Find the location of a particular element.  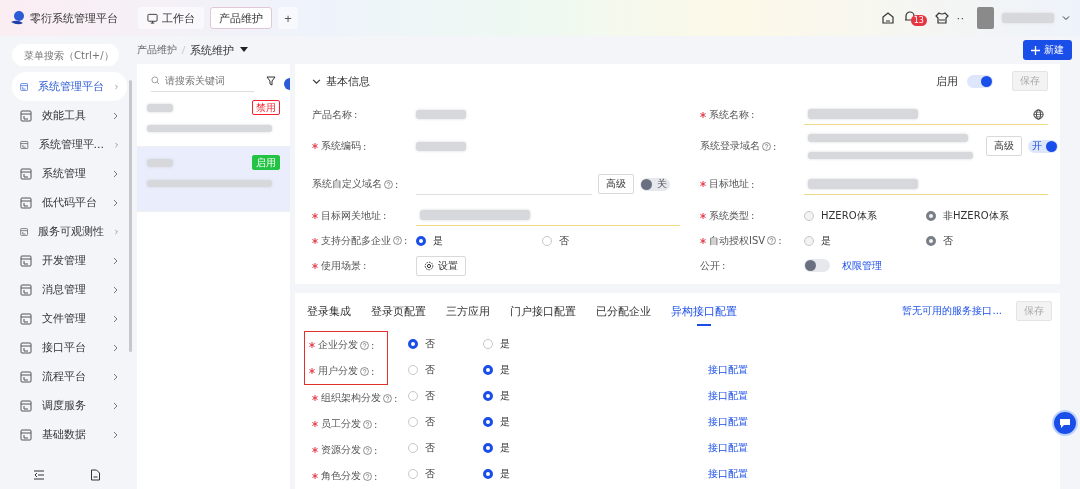

toggle-switch is located at coordinates (817, 265).